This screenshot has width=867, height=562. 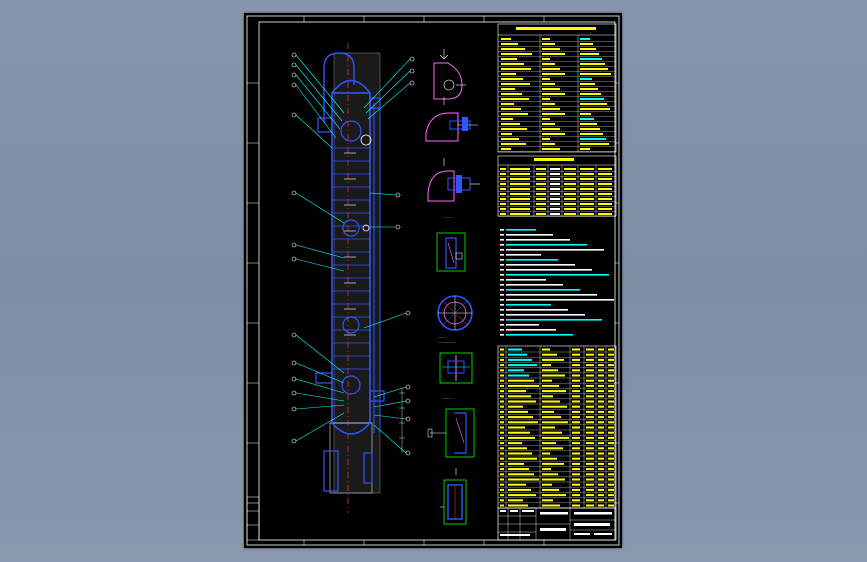 What do you see at coordinates (353, 278) in the screenshot?
I see `column-elevation` at bounding box center [353, 278].